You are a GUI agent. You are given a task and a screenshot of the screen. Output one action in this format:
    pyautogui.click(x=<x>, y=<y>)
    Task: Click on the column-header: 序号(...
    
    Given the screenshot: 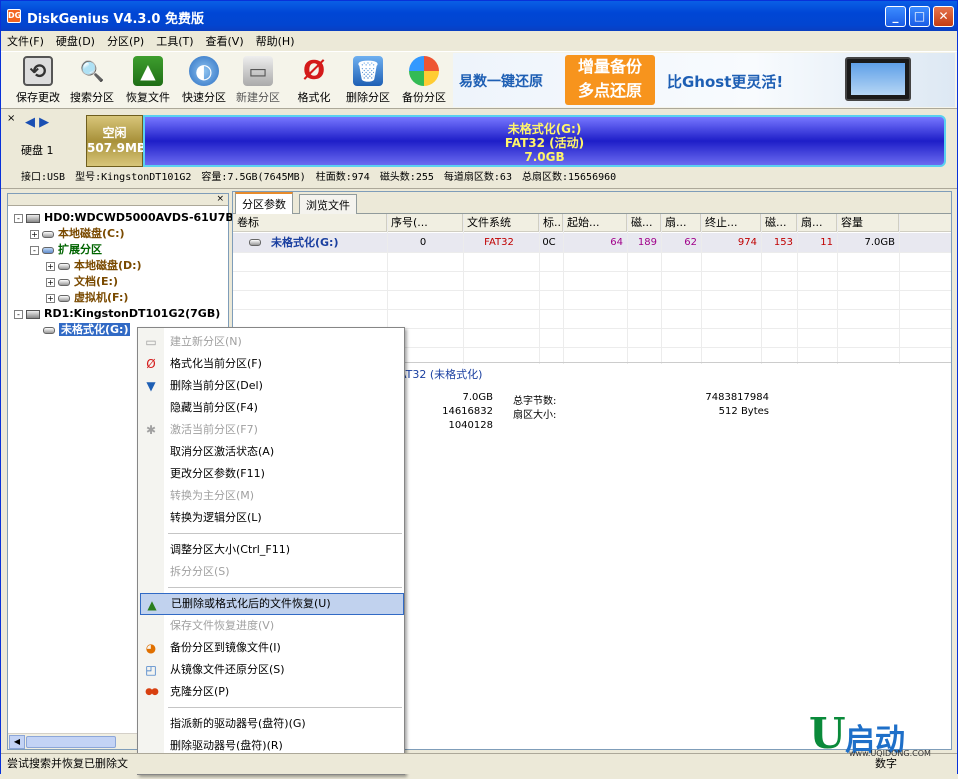 What is the action you would take?
    pyautogui.click(x=425, y=223)
    